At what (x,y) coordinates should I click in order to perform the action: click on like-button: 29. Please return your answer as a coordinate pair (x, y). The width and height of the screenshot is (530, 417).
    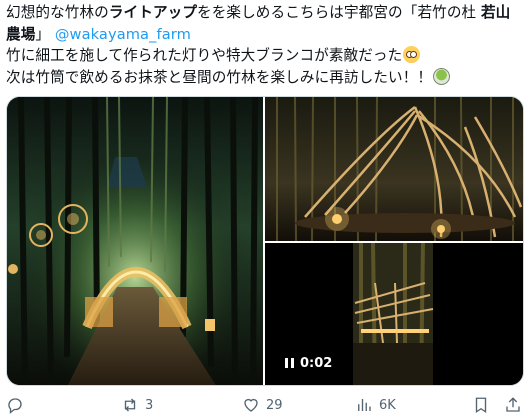
    Looking at the image, I should click on (262, 405).